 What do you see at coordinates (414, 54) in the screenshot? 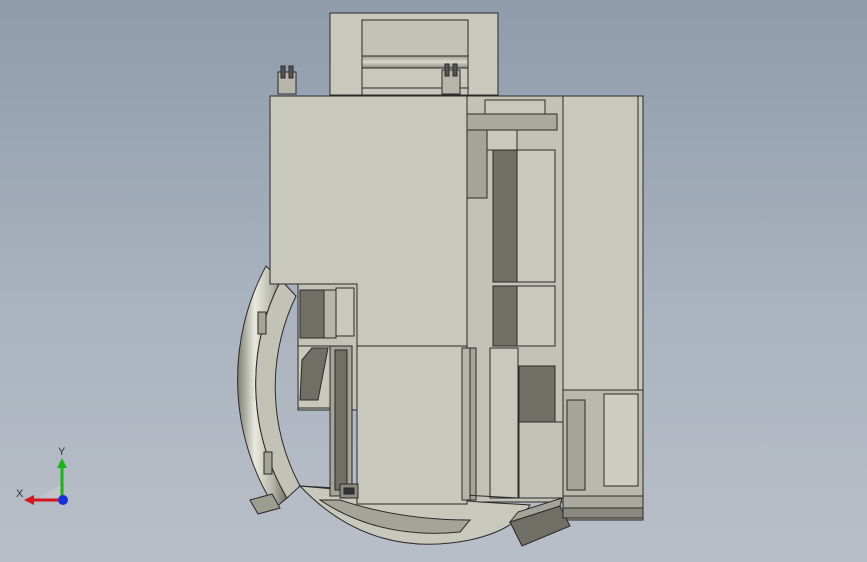
I see `top-roller-housing` at bounding box center [414, 54].